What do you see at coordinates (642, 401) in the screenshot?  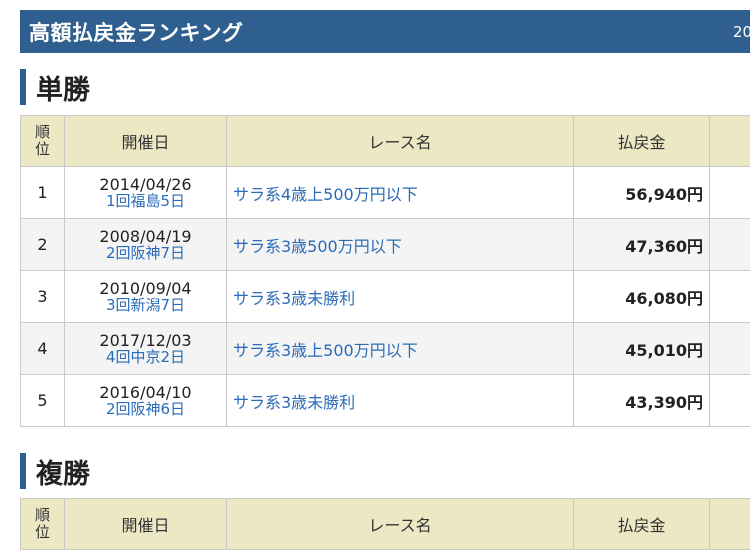 I see `payout-cell: 43,390円` at bounding box center [642, 401].